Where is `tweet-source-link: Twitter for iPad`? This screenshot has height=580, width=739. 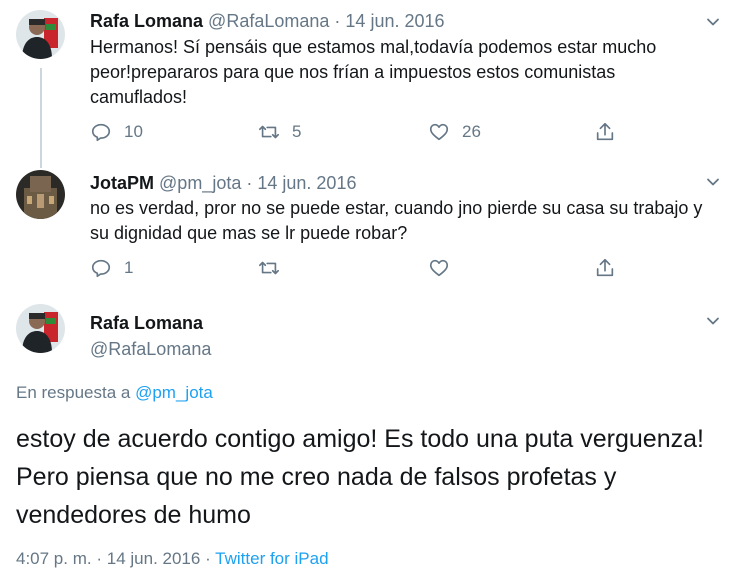 tweet-source-link: Twitter for iPad is located at coordinates (271, 558).